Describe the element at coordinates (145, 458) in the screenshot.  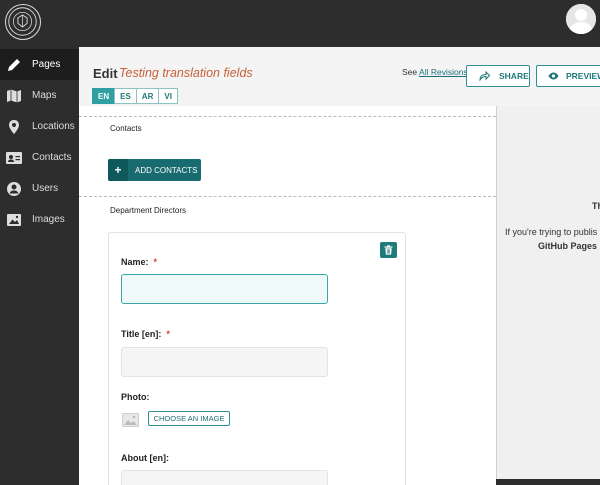
I see `about-label: About [en]:` at that location.